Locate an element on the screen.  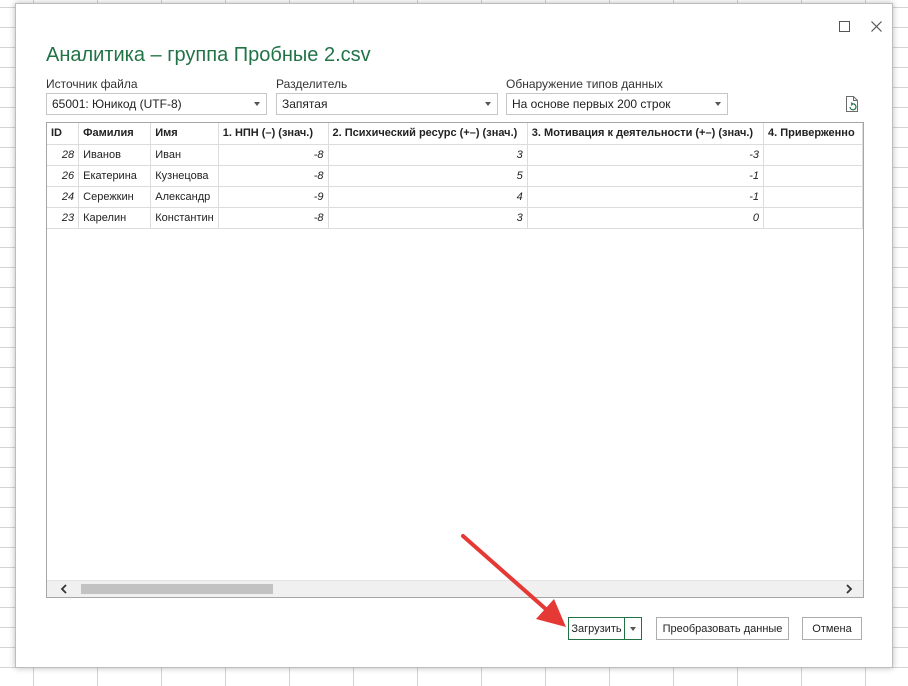
delimiter-dropdown: Запятая is located at coordinates (387, 104).